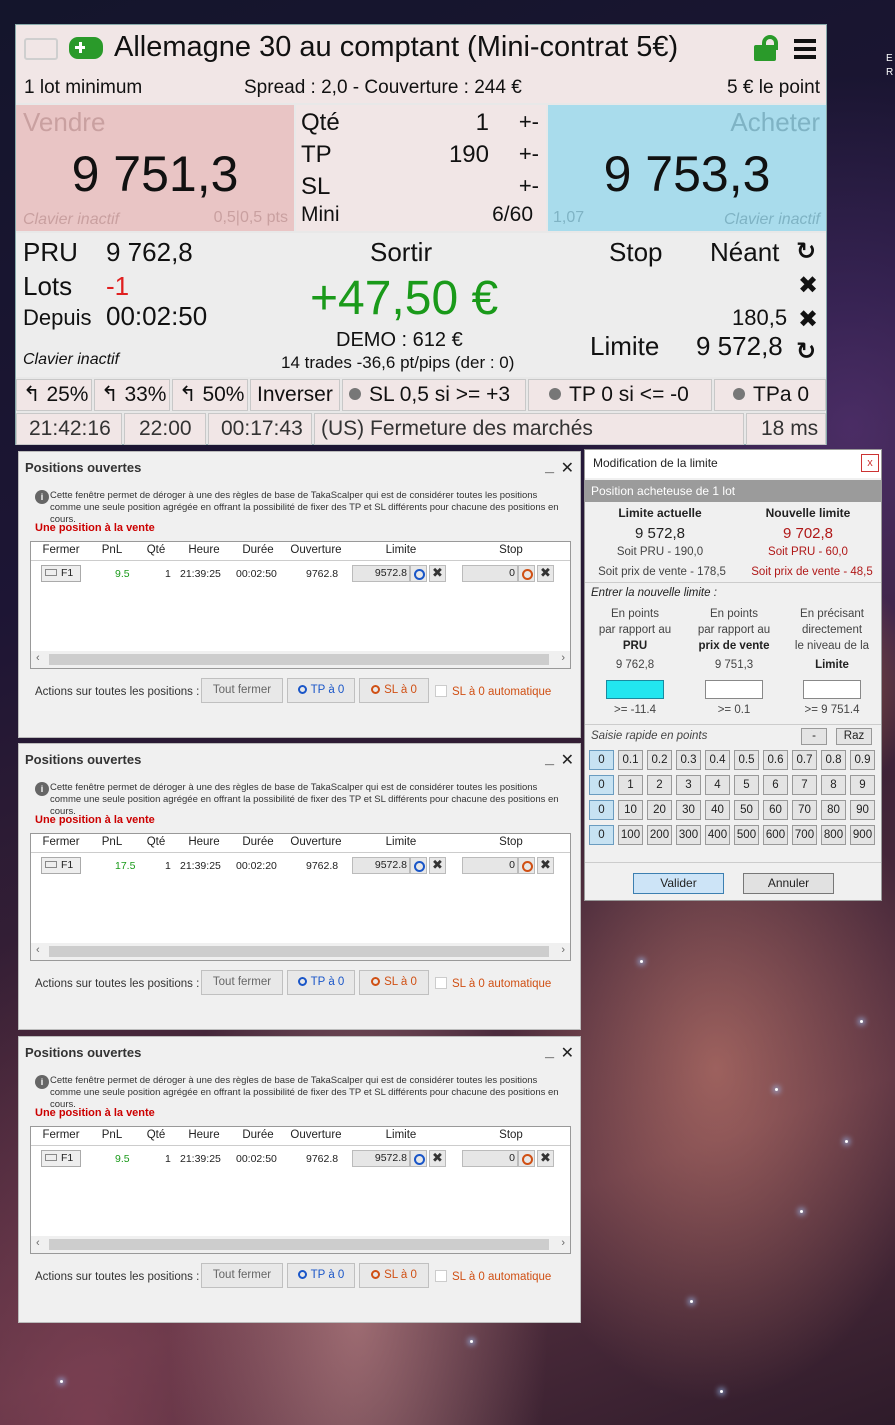  I want to click on cancel-button: Annuler, so click(788, 883).